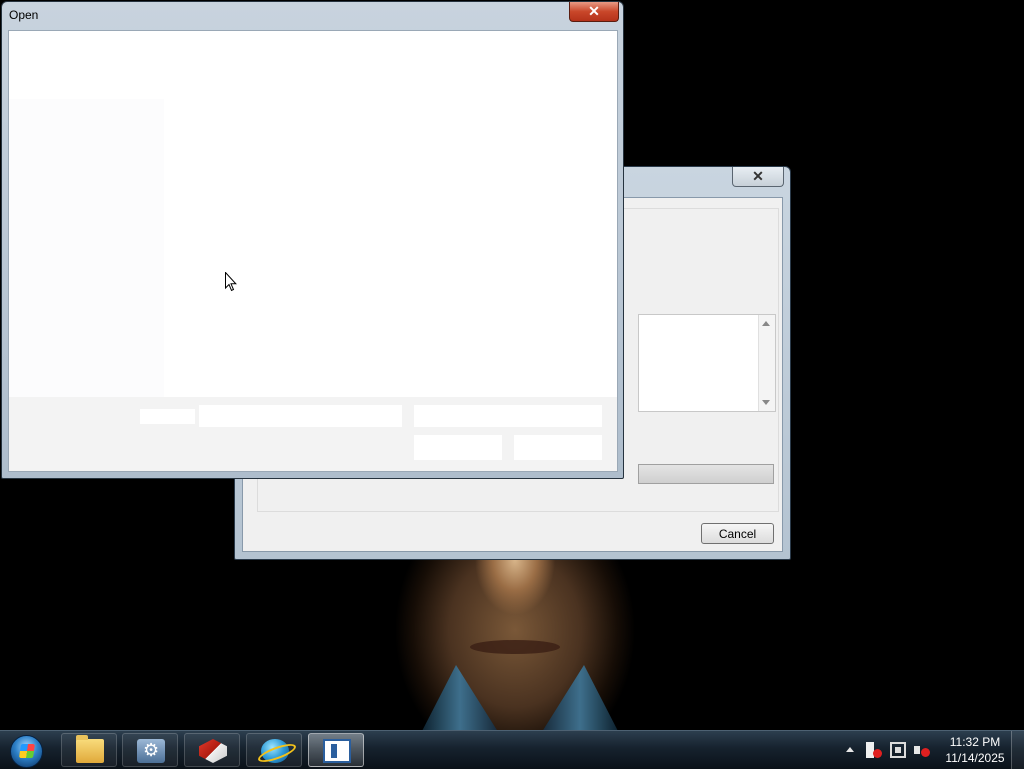 This screenshot has width=1024, height=769. Describe the element at coordinates (300, 416) in the screenshot. I see `file-name-input` at that location.